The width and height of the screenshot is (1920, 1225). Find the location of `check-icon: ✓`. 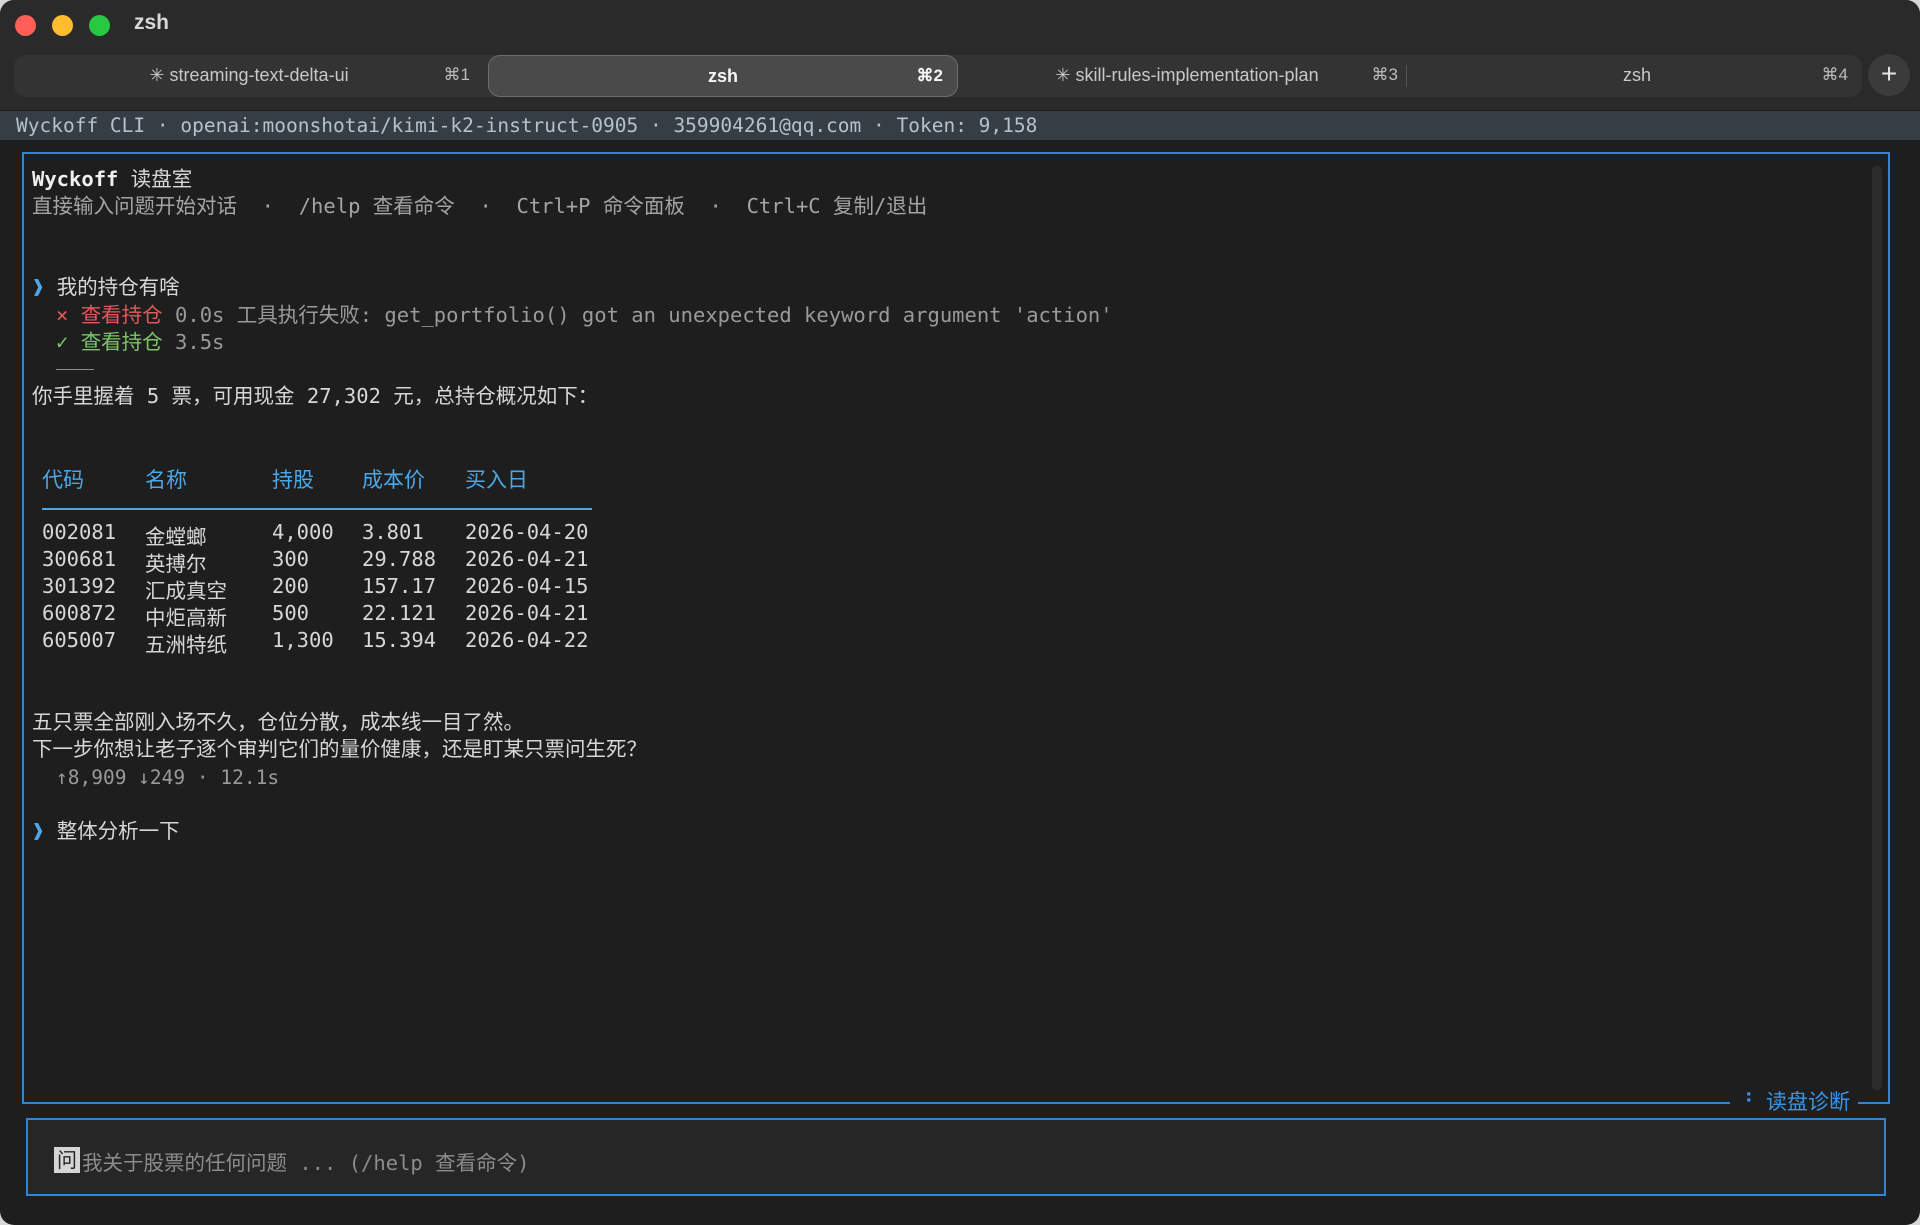

check-icon: ✓ is located at coordinates (62, 342).